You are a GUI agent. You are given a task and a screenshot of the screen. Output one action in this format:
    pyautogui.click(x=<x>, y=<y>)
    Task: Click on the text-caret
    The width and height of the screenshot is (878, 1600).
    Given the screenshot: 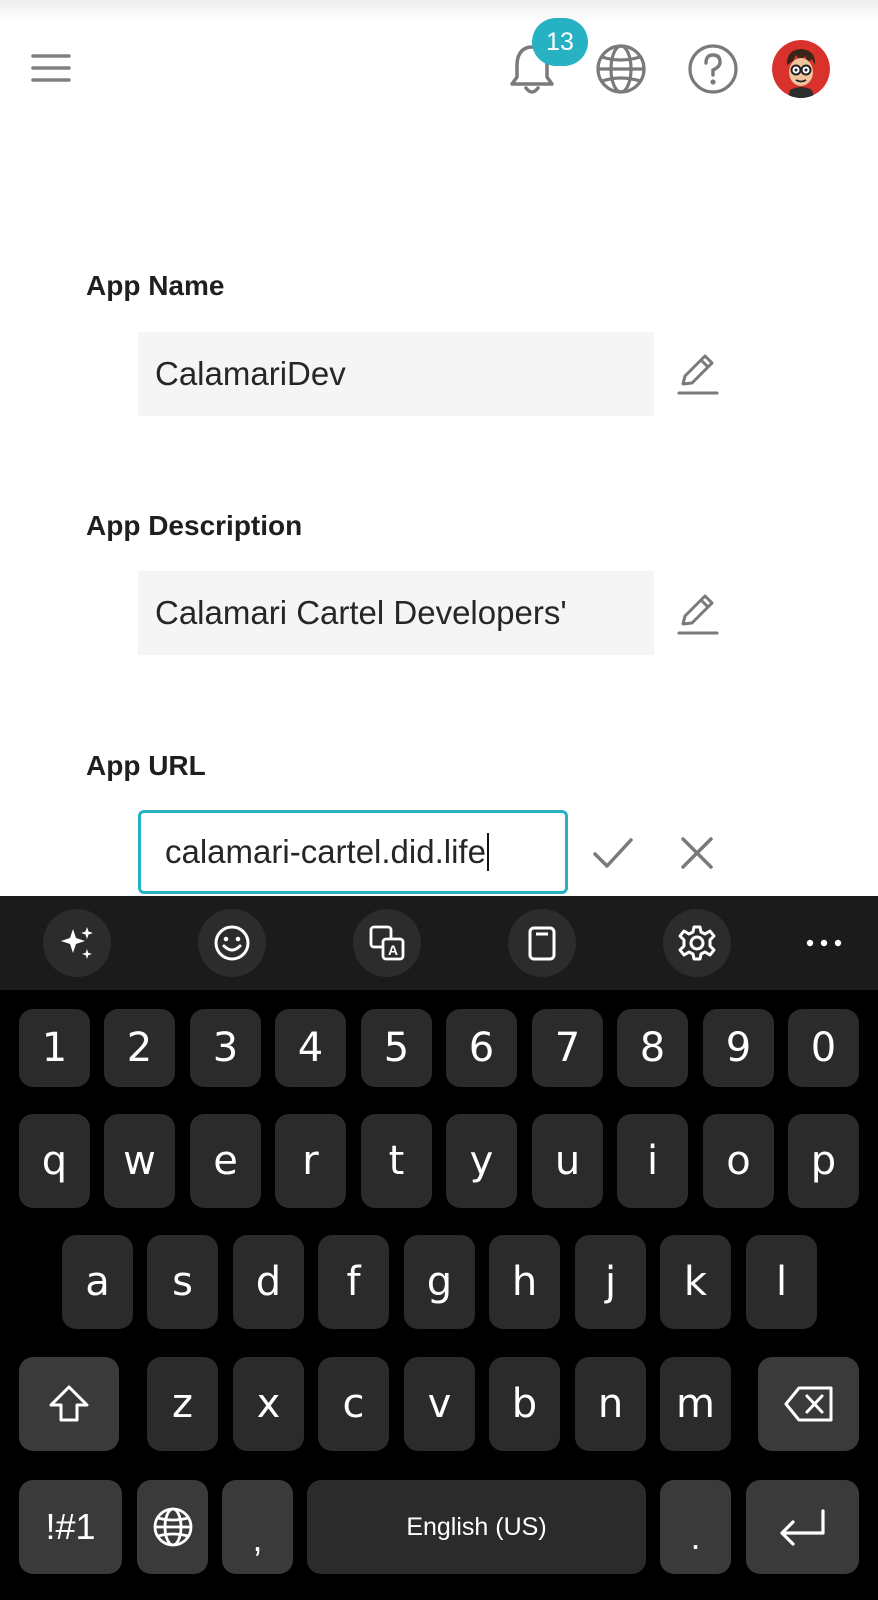 What is the action you would take?
    pyautogui.click(x=487, y=852)
    